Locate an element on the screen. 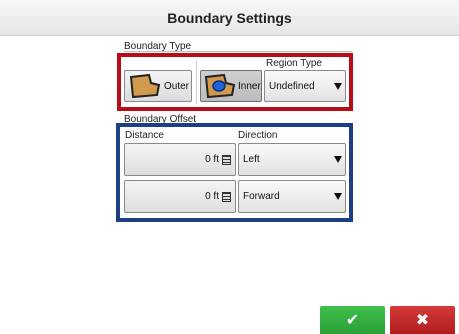 This screenshot has width=459, height=334. region-type-select: Undefined is located at coordinates (305, 86).